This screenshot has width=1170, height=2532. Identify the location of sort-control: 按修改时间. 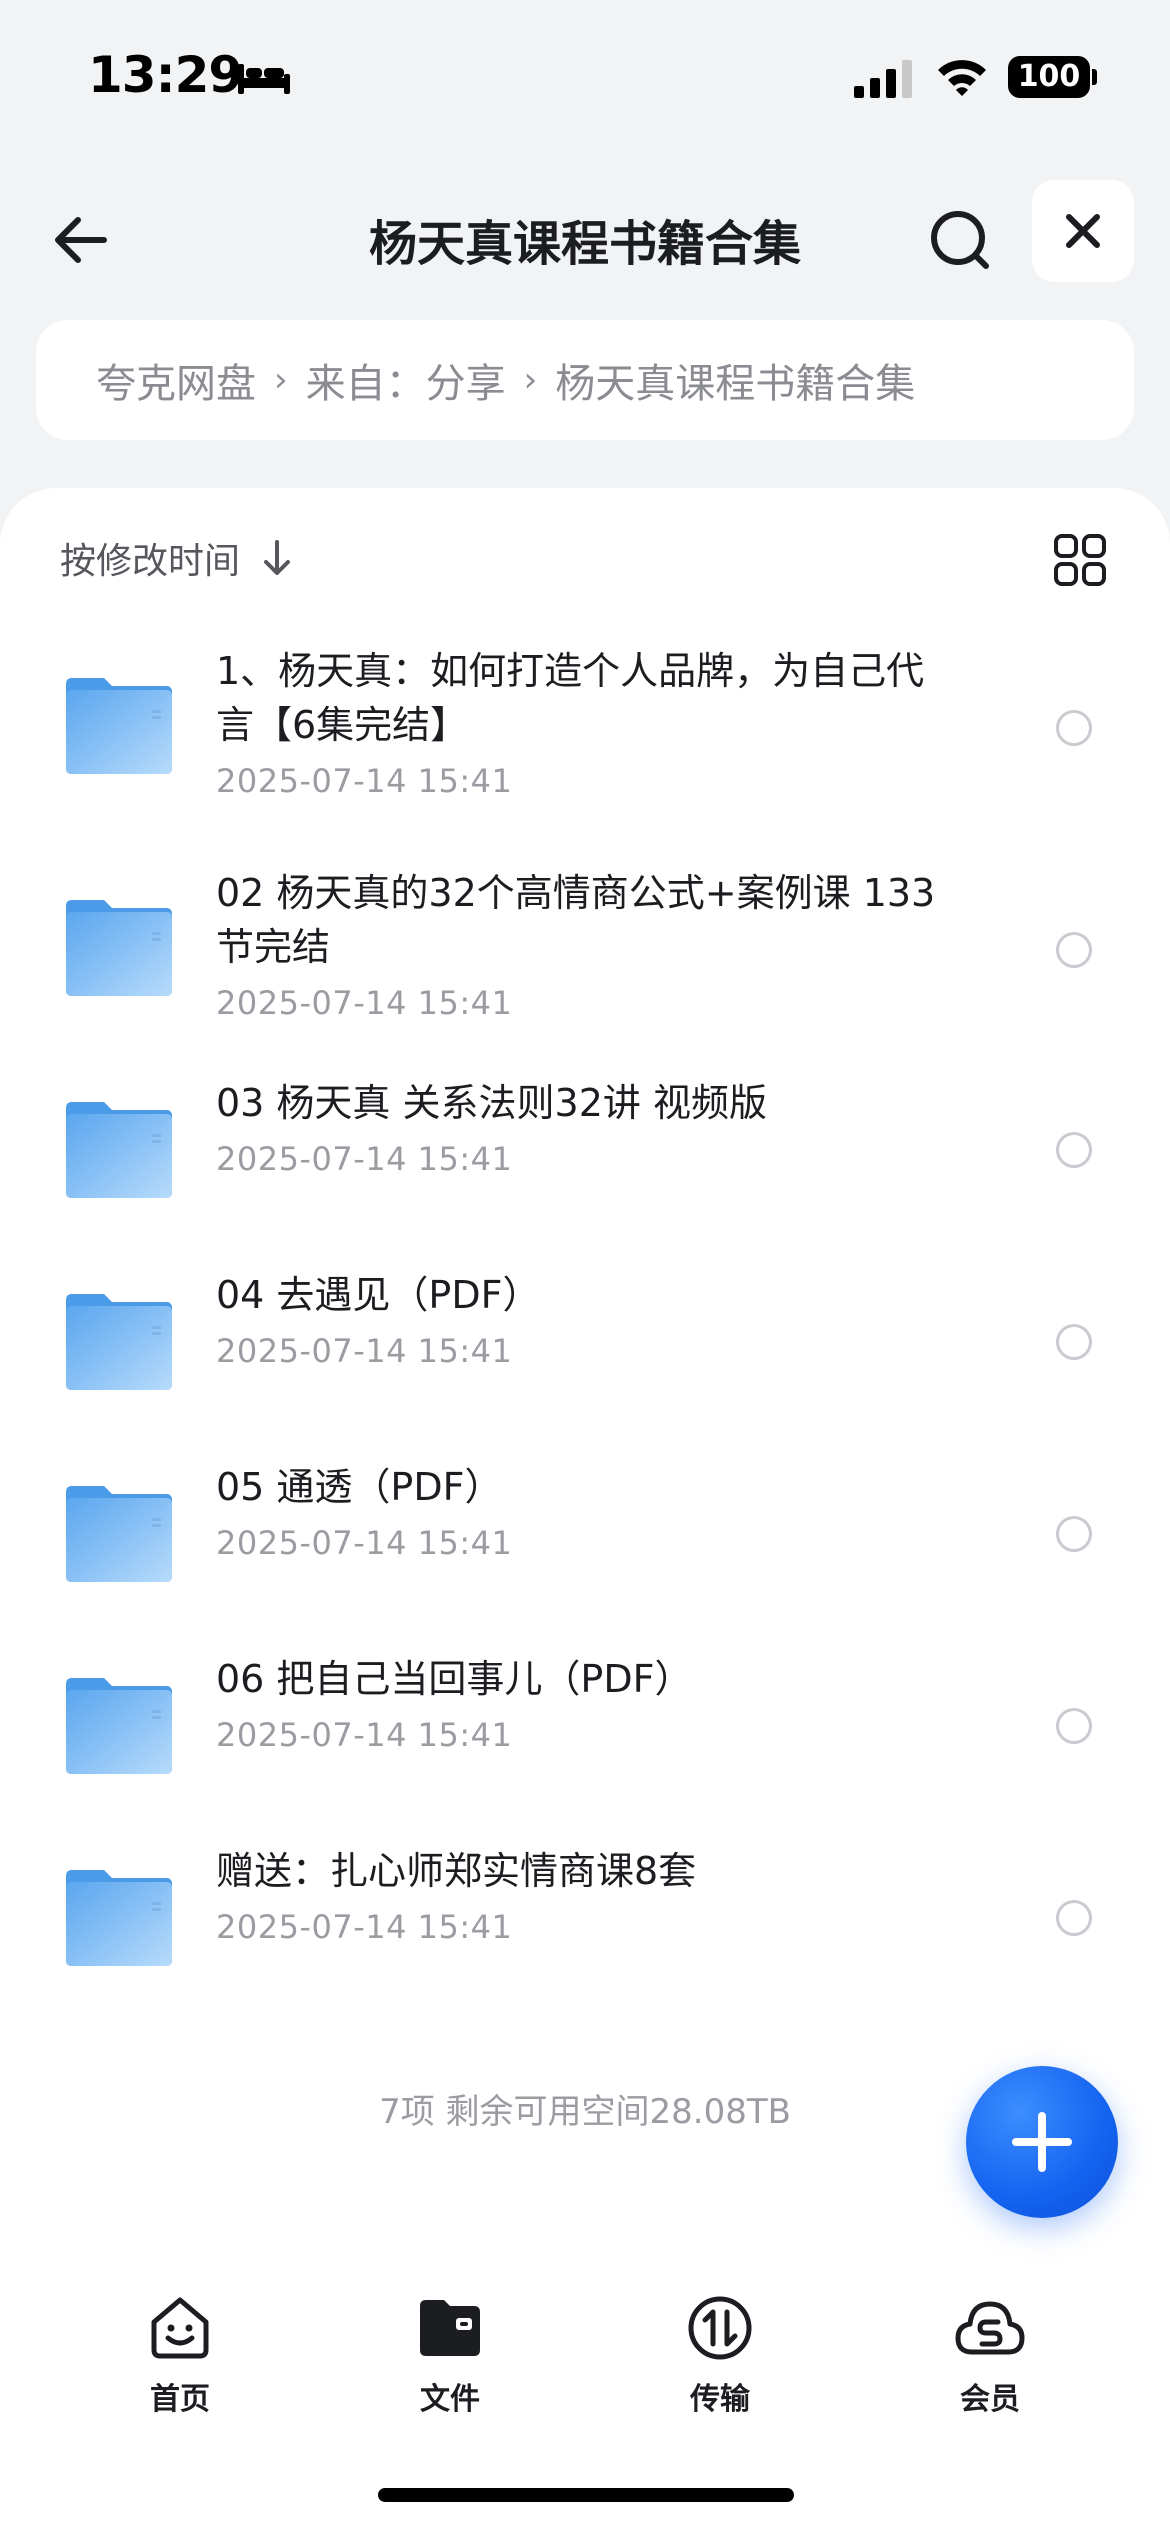
(177, 558).